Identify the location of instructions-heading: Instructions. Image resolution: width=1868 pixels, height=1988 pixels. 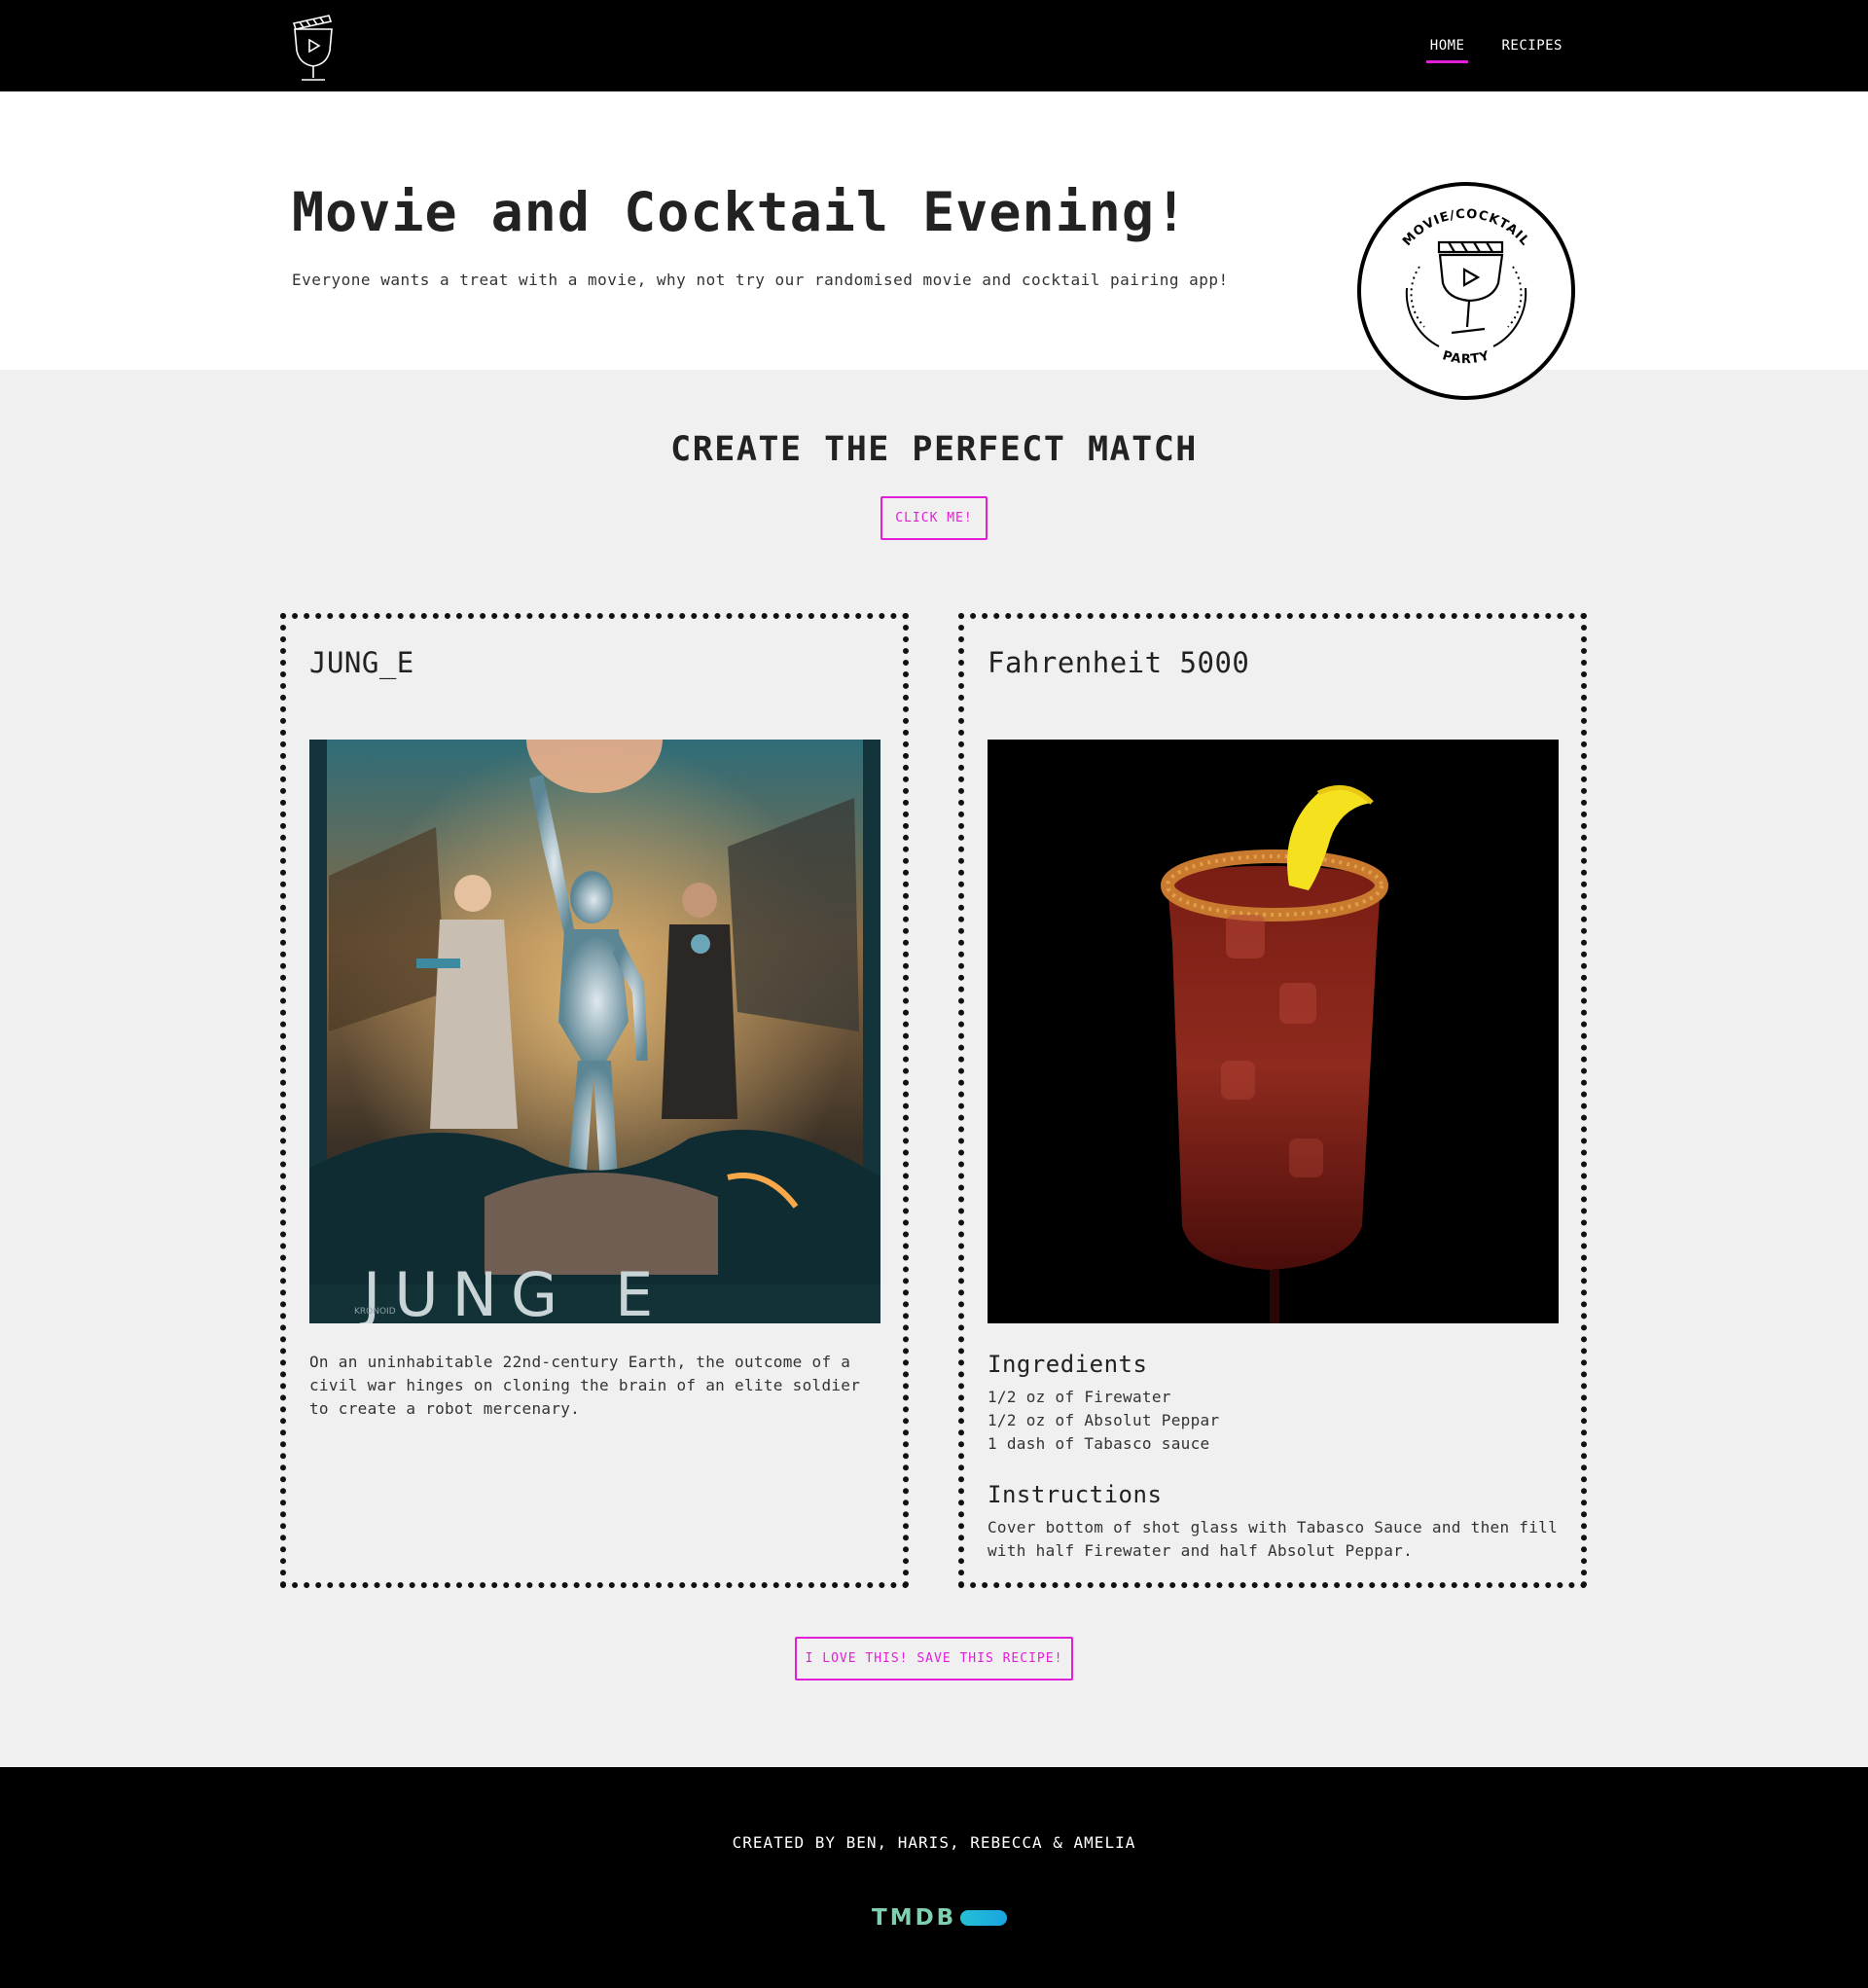
(1075, 1494).